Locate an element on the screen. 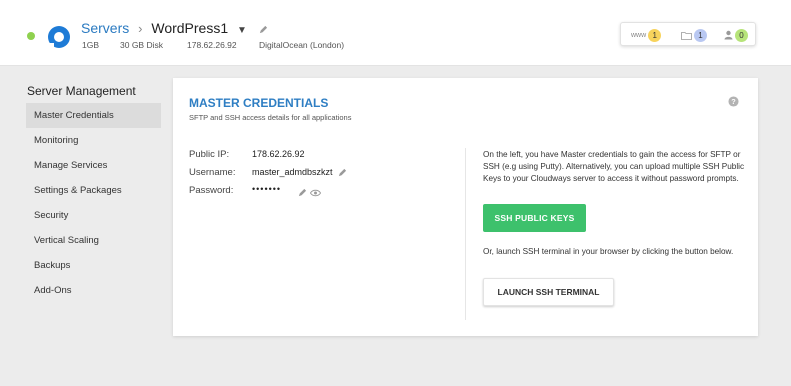 The image size is (791, 386). server-ip: 178.62.26.92 is located at coordinates (212, 45).